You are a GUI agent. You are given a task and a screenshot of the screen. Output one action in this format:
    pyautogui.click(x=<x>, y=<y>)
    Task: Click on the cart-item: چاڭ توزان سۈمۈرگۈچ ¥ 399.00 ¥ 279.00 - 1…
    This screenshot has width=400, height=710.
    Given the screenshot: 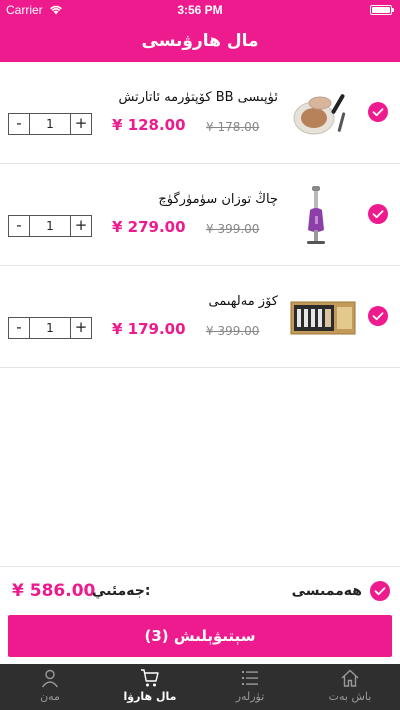 What is the action you would take?
    pyautogui.click(x=200, y=215)
    